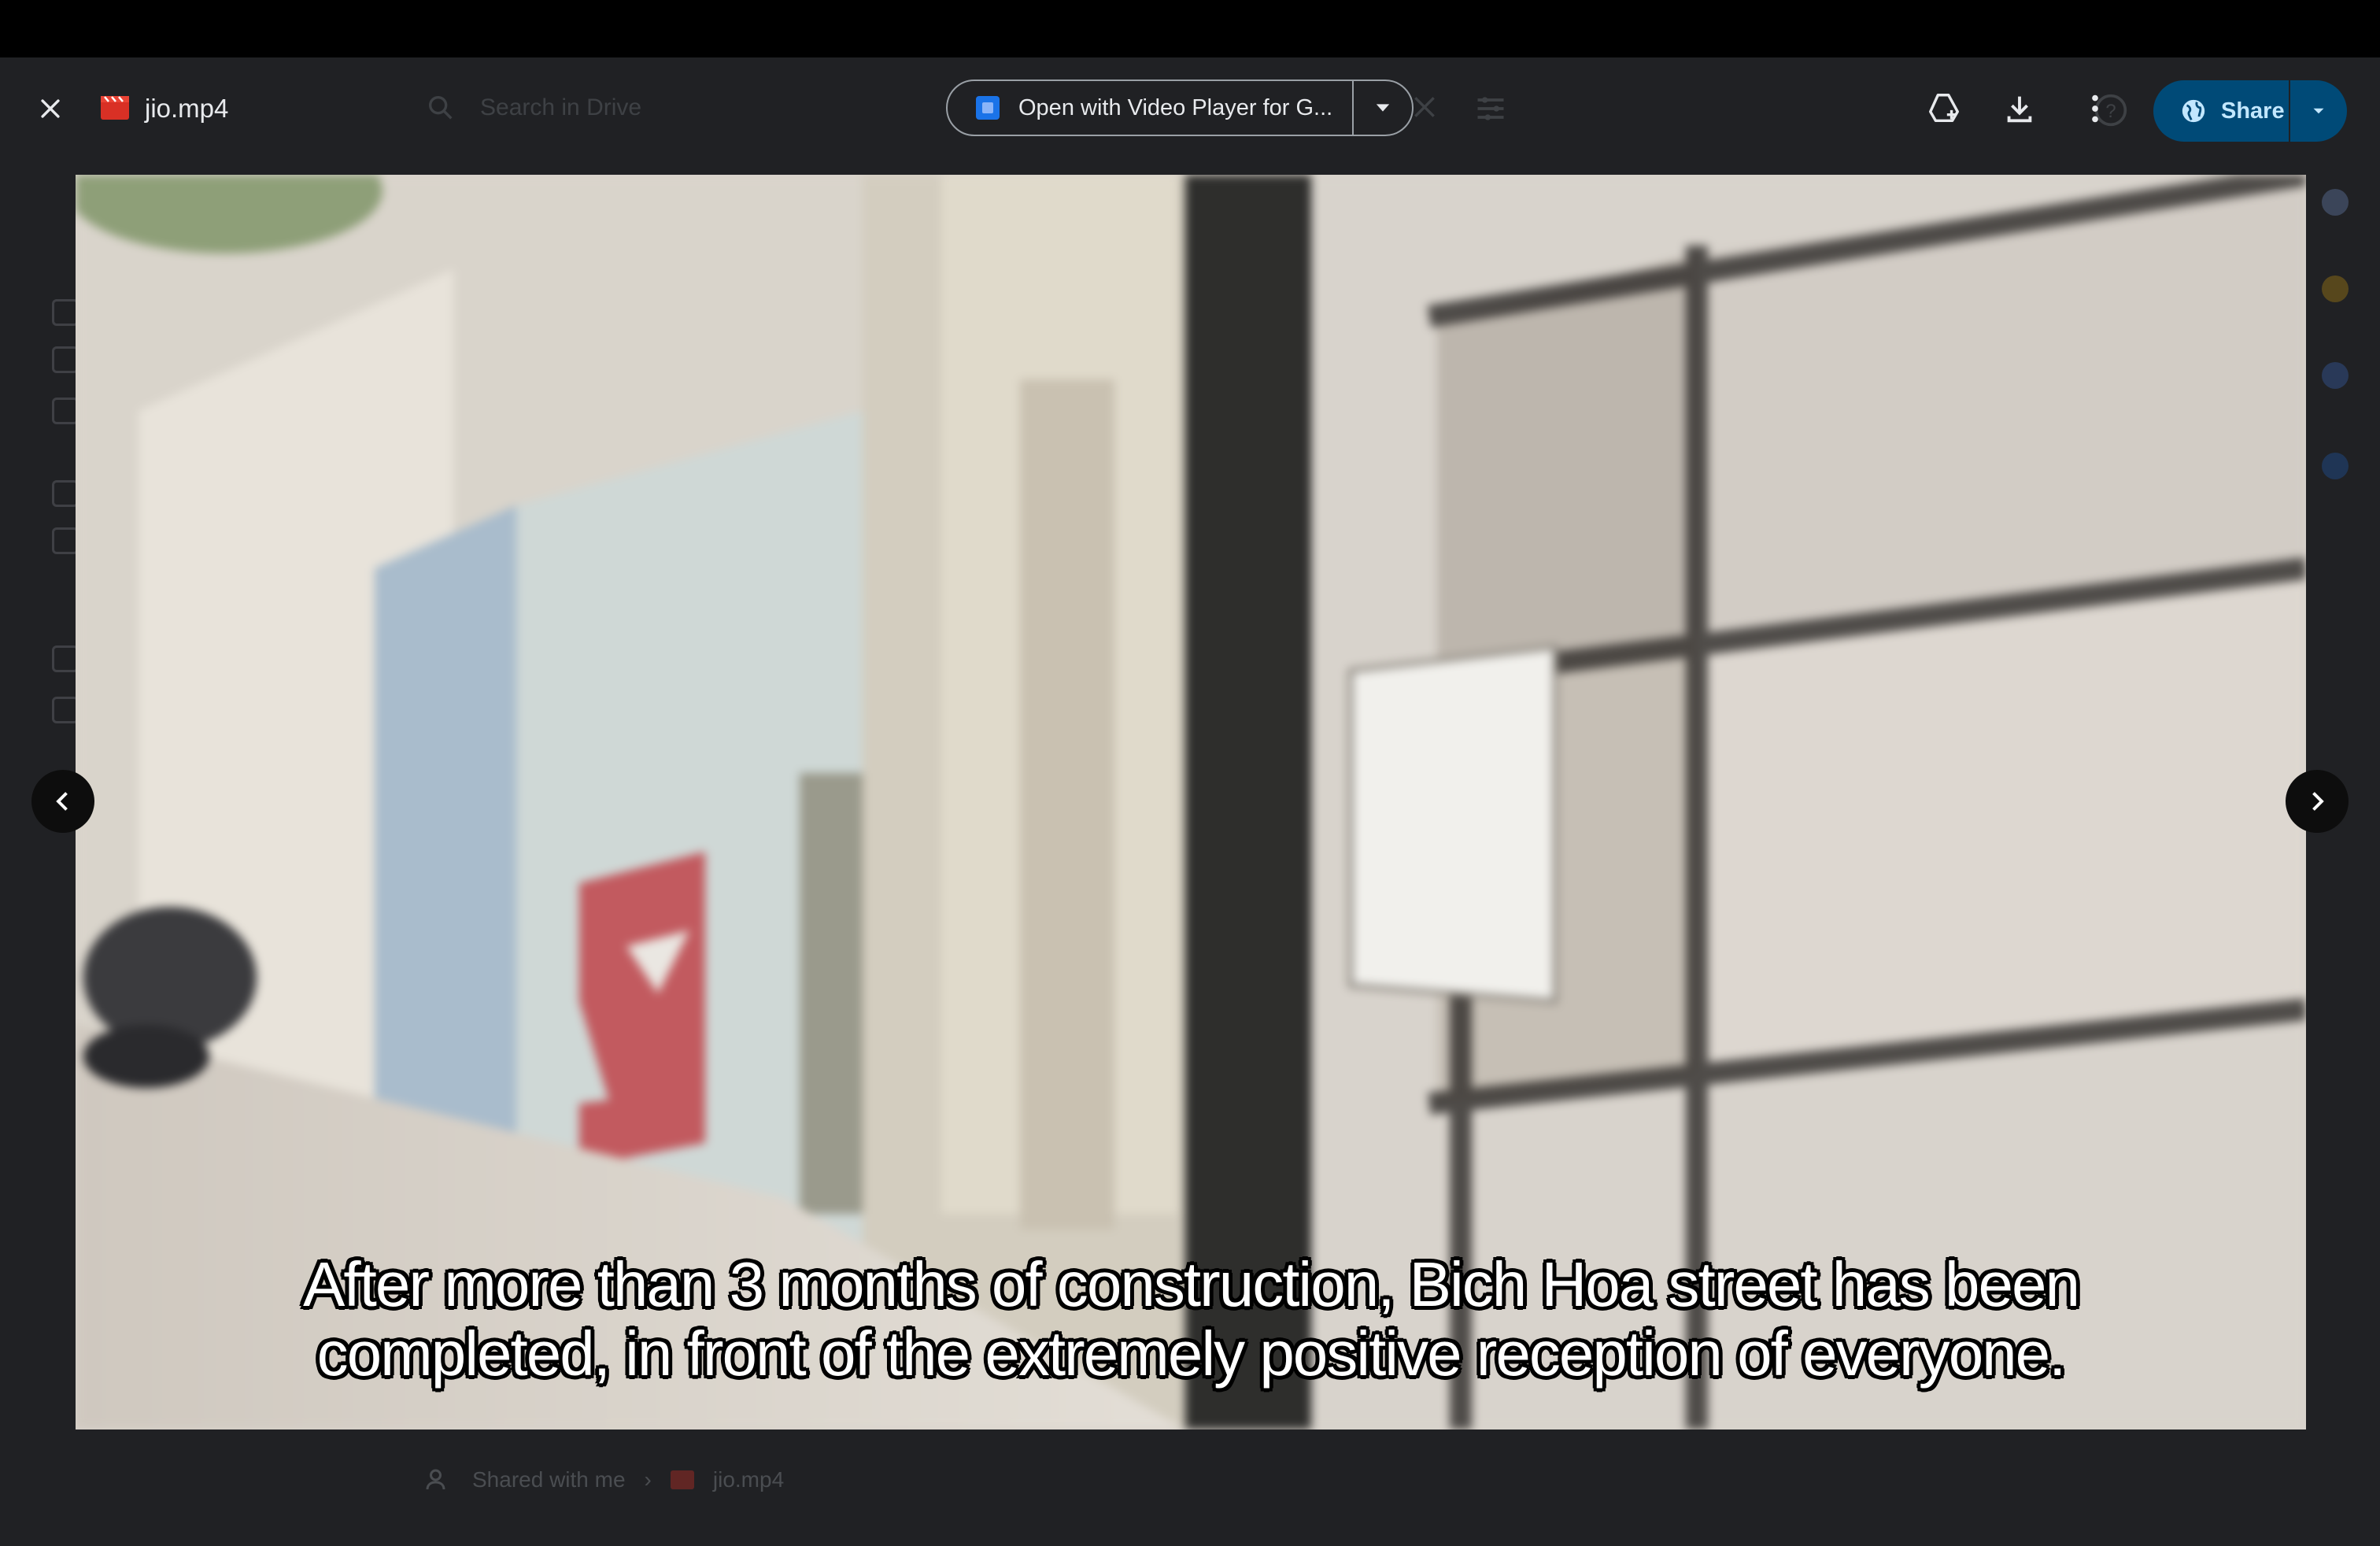 The height and width of the screenshot is (1546, 2380). What do you see at coordinates (1190, 28) in the screenshot?
I see `top-black-strip` at bounding box center [1190, 28].